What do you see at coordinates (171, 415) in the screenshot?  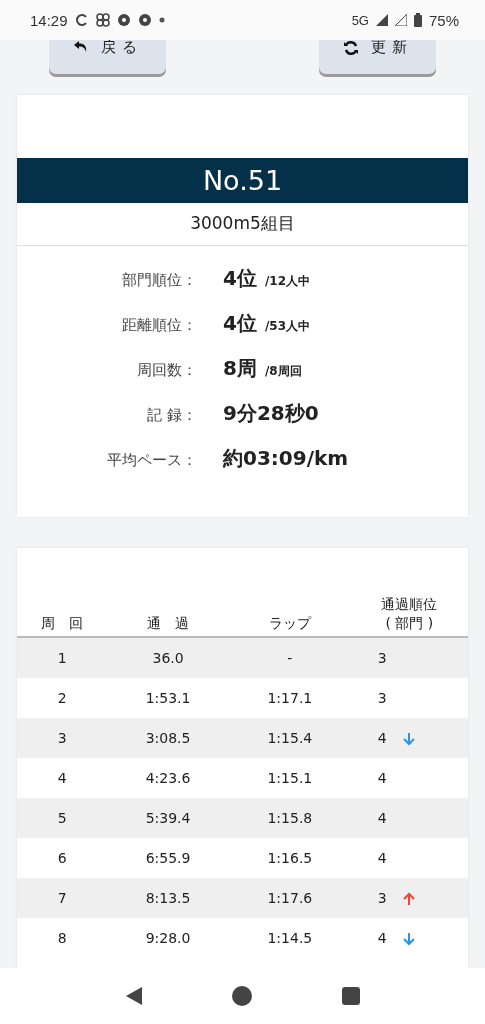 I see `stat-label: 記 録：` at bounding box center [171, 415].